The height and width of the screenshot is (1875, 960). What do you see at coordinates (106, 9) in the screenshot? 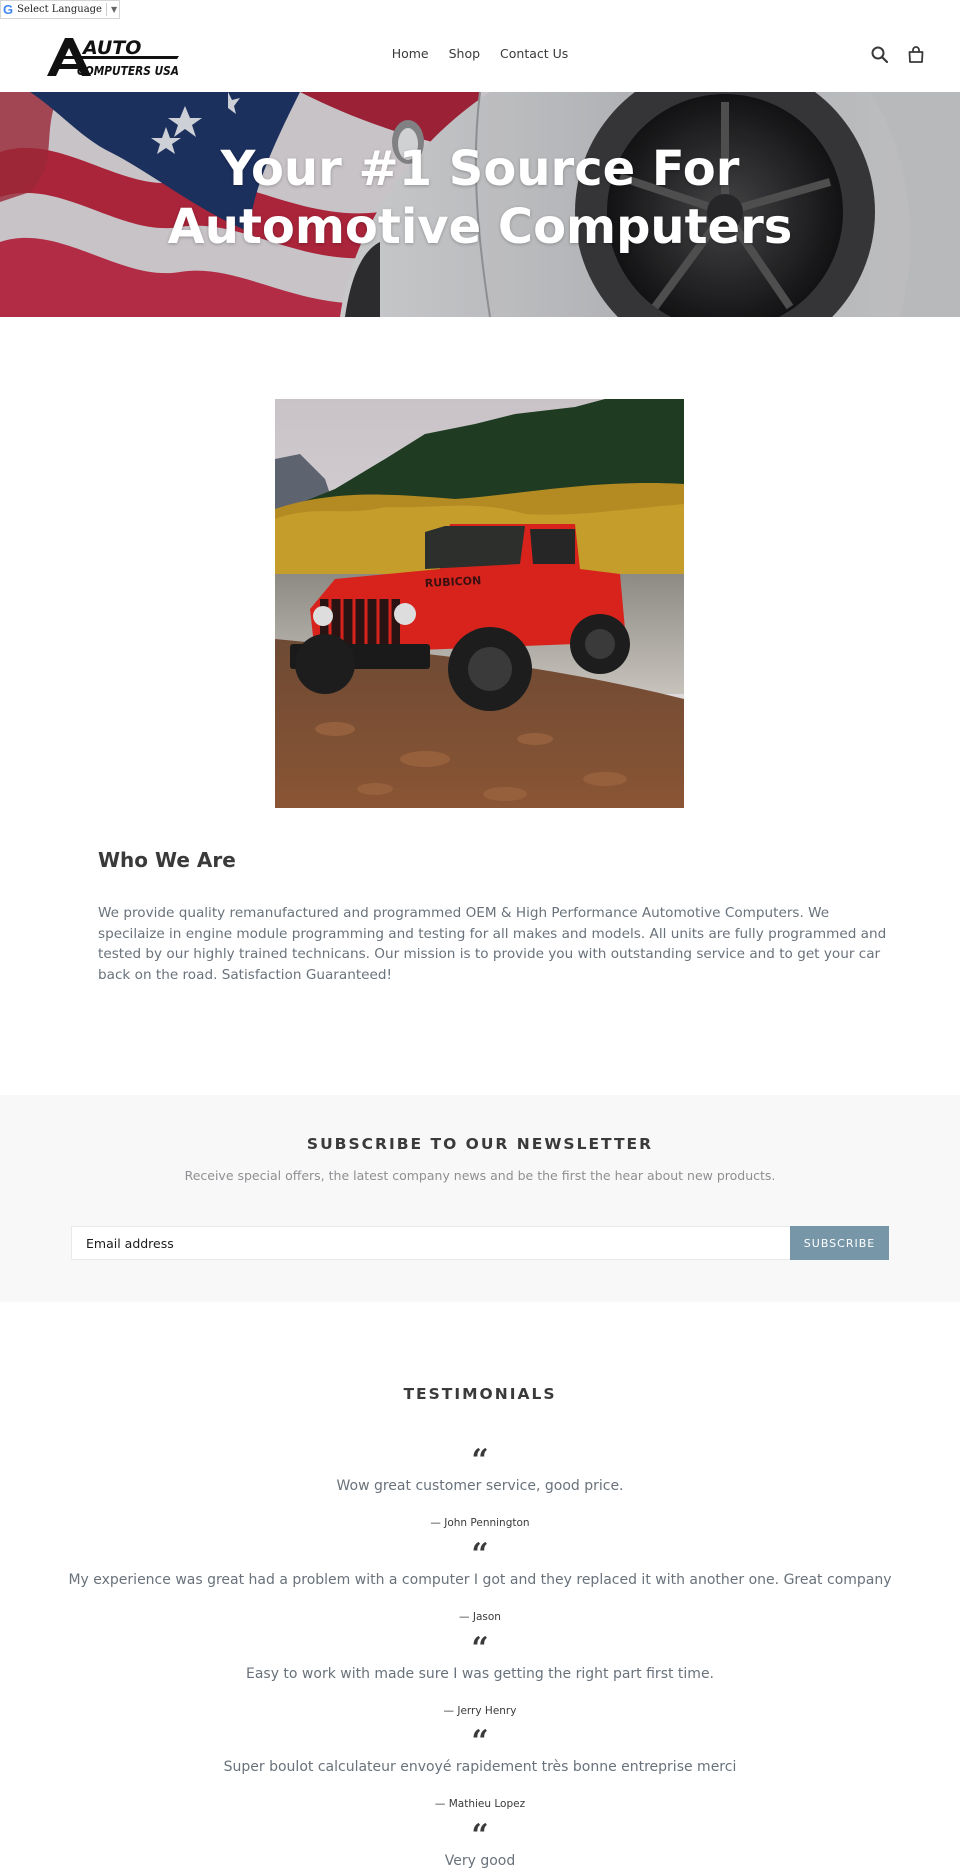
I see `divider` at bounding box center [106, 9].